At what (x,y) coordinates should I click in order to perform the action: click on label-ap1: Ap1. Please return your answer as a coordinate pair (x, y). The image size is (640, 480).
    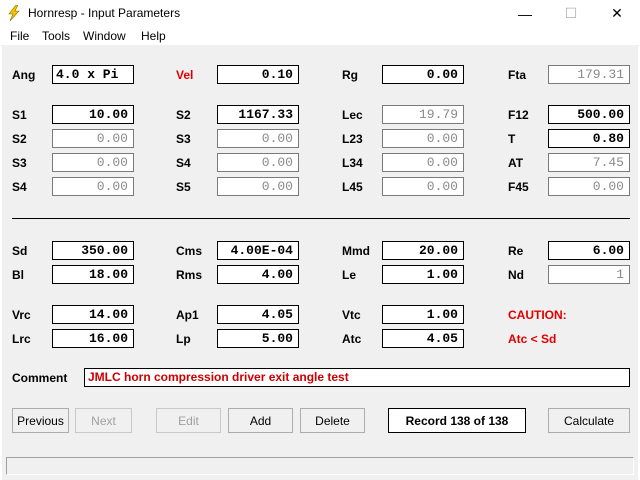
    Looking at the image, I should click on (187, 315).